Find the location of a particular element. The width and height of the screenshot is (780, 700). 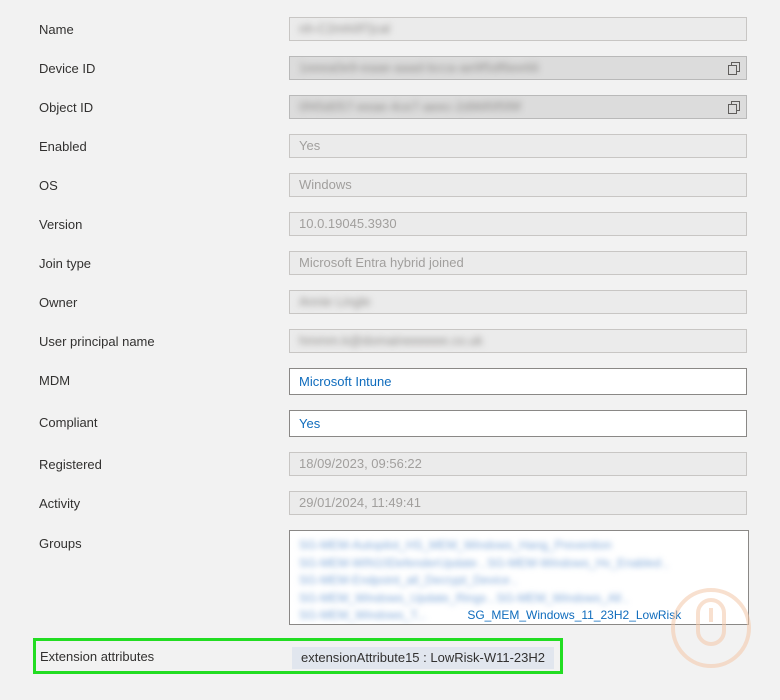

device-id-label: Device ID is located at coordinates (67, 68).